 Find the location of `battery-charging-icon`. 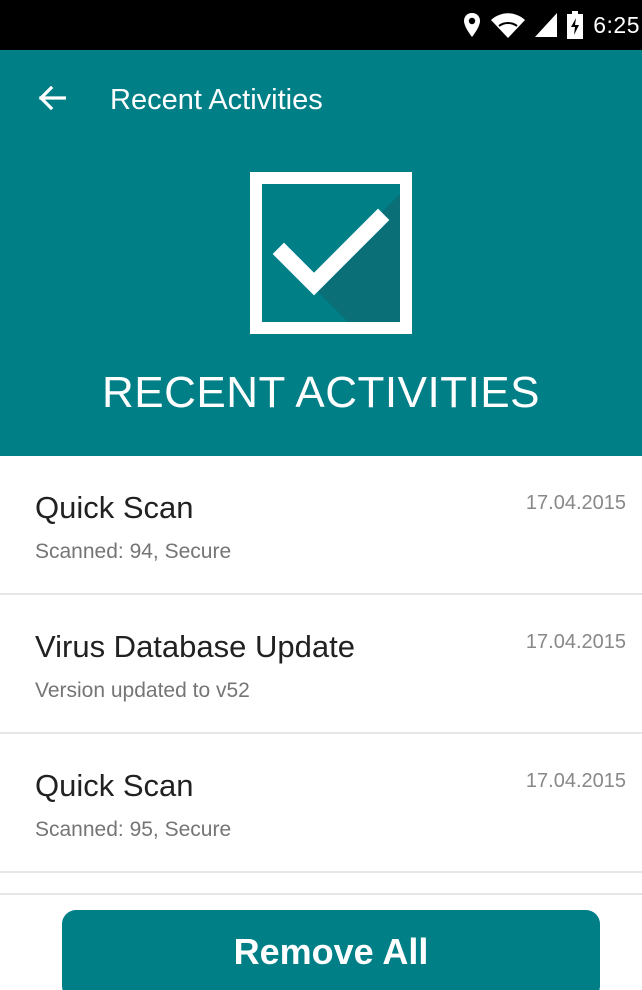

battery-charging-icon is located at coordinates (575, 25).